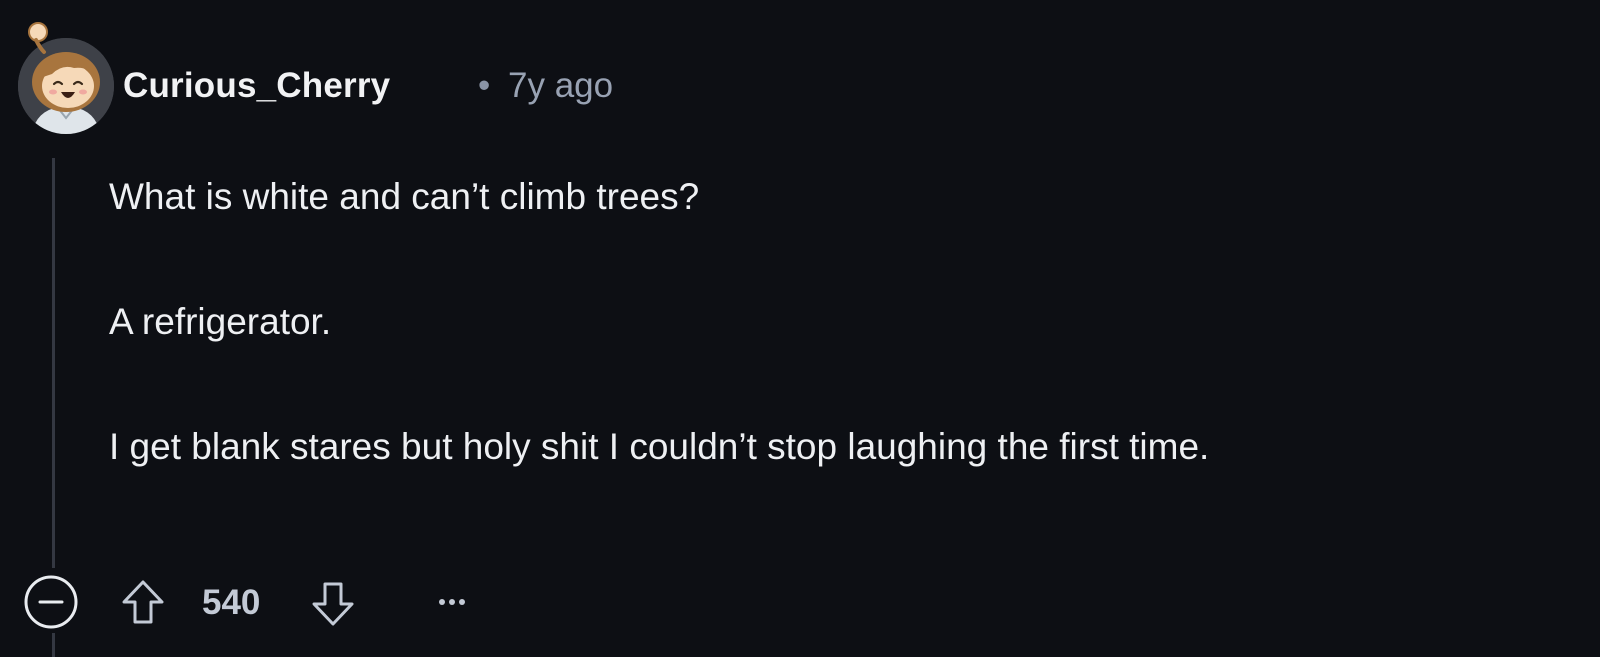  What do you see at coordinates (561, 85) in the screenshot?
I see `timestamp: 7y ago` at bounding box center [561, 85].